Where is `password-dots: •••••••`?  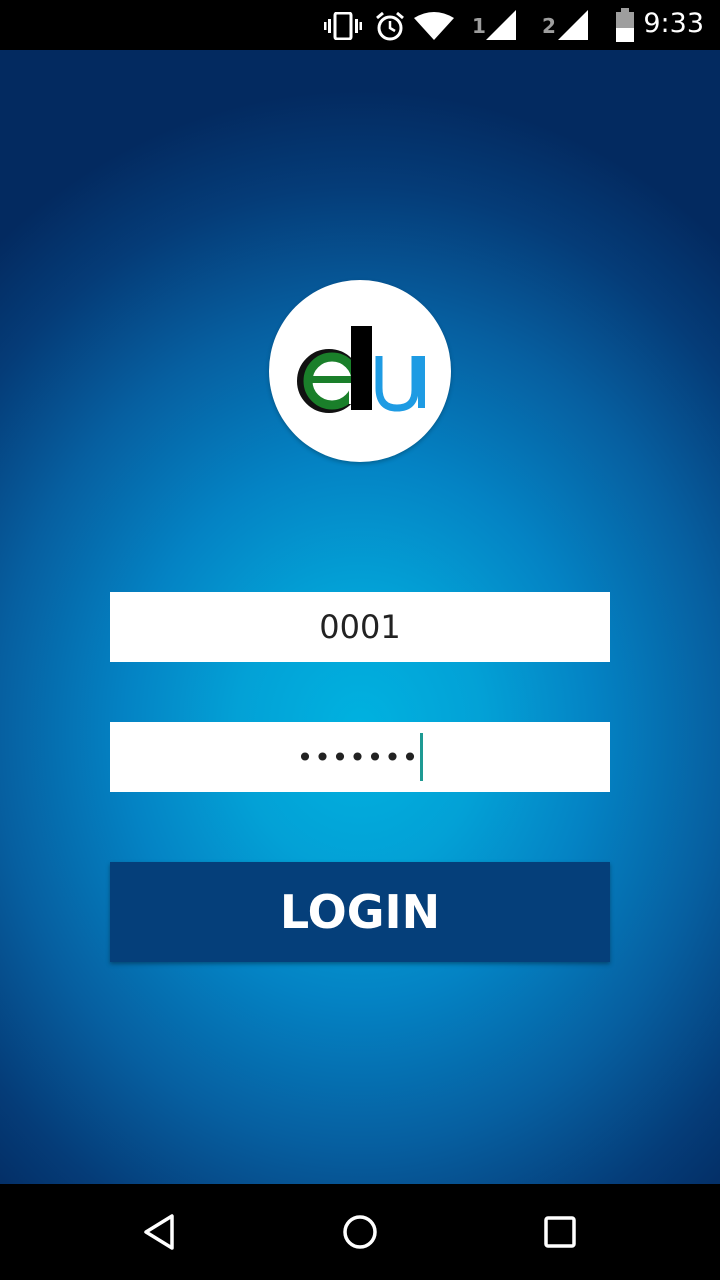
password-dots: ••••••• is located at coordinates (358, 757).